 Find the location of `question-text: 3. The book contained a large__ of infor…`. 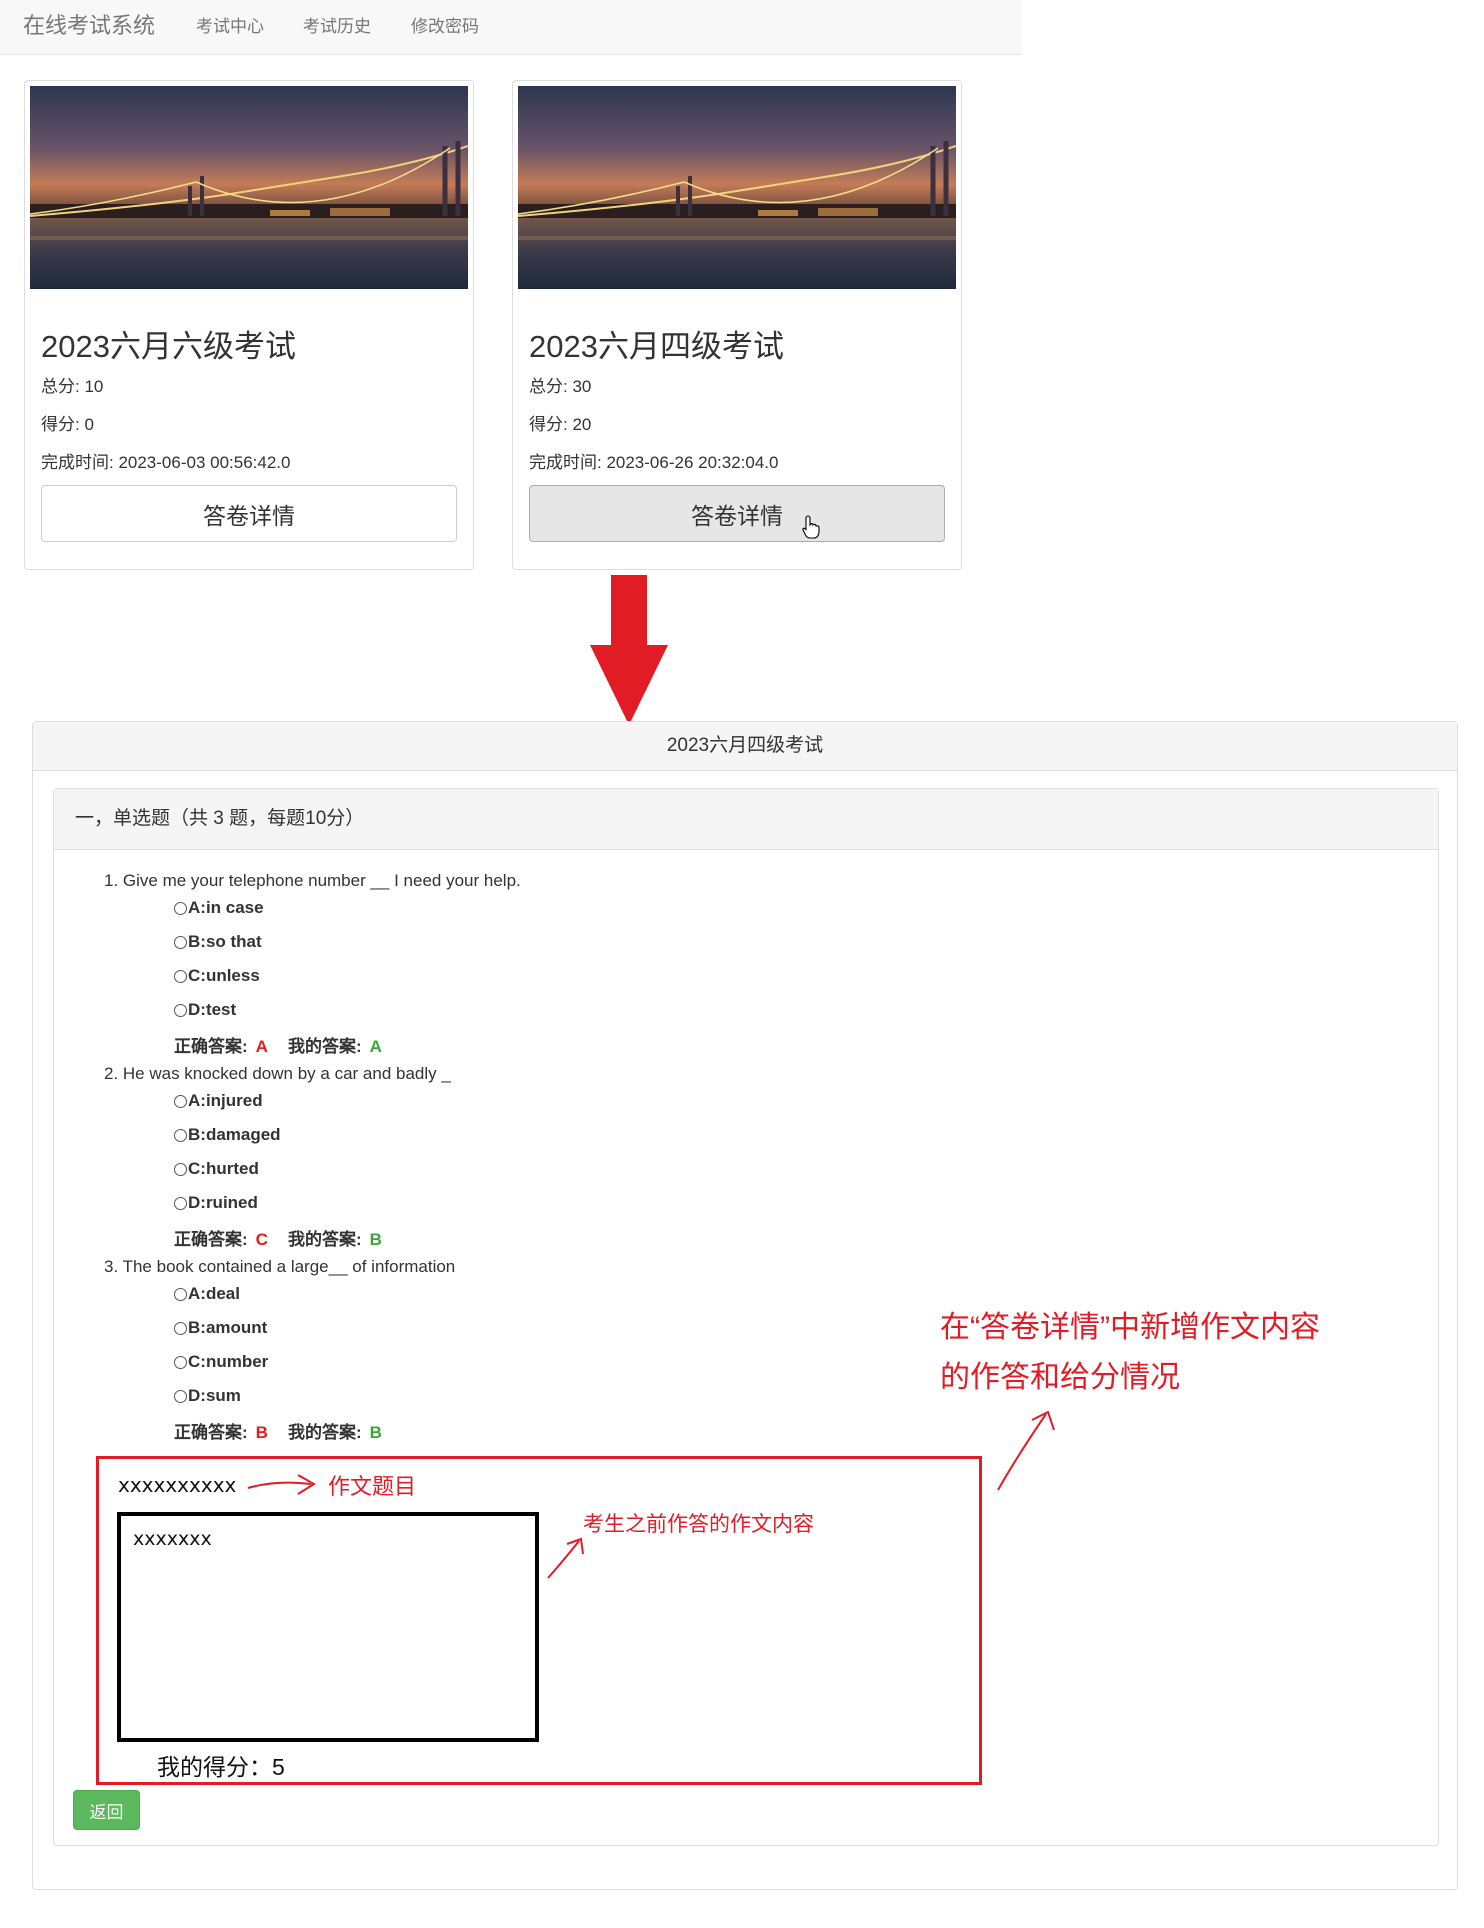

question-text: 3. The book contained a large__ of infor… is located at coordinates (280, 1266).